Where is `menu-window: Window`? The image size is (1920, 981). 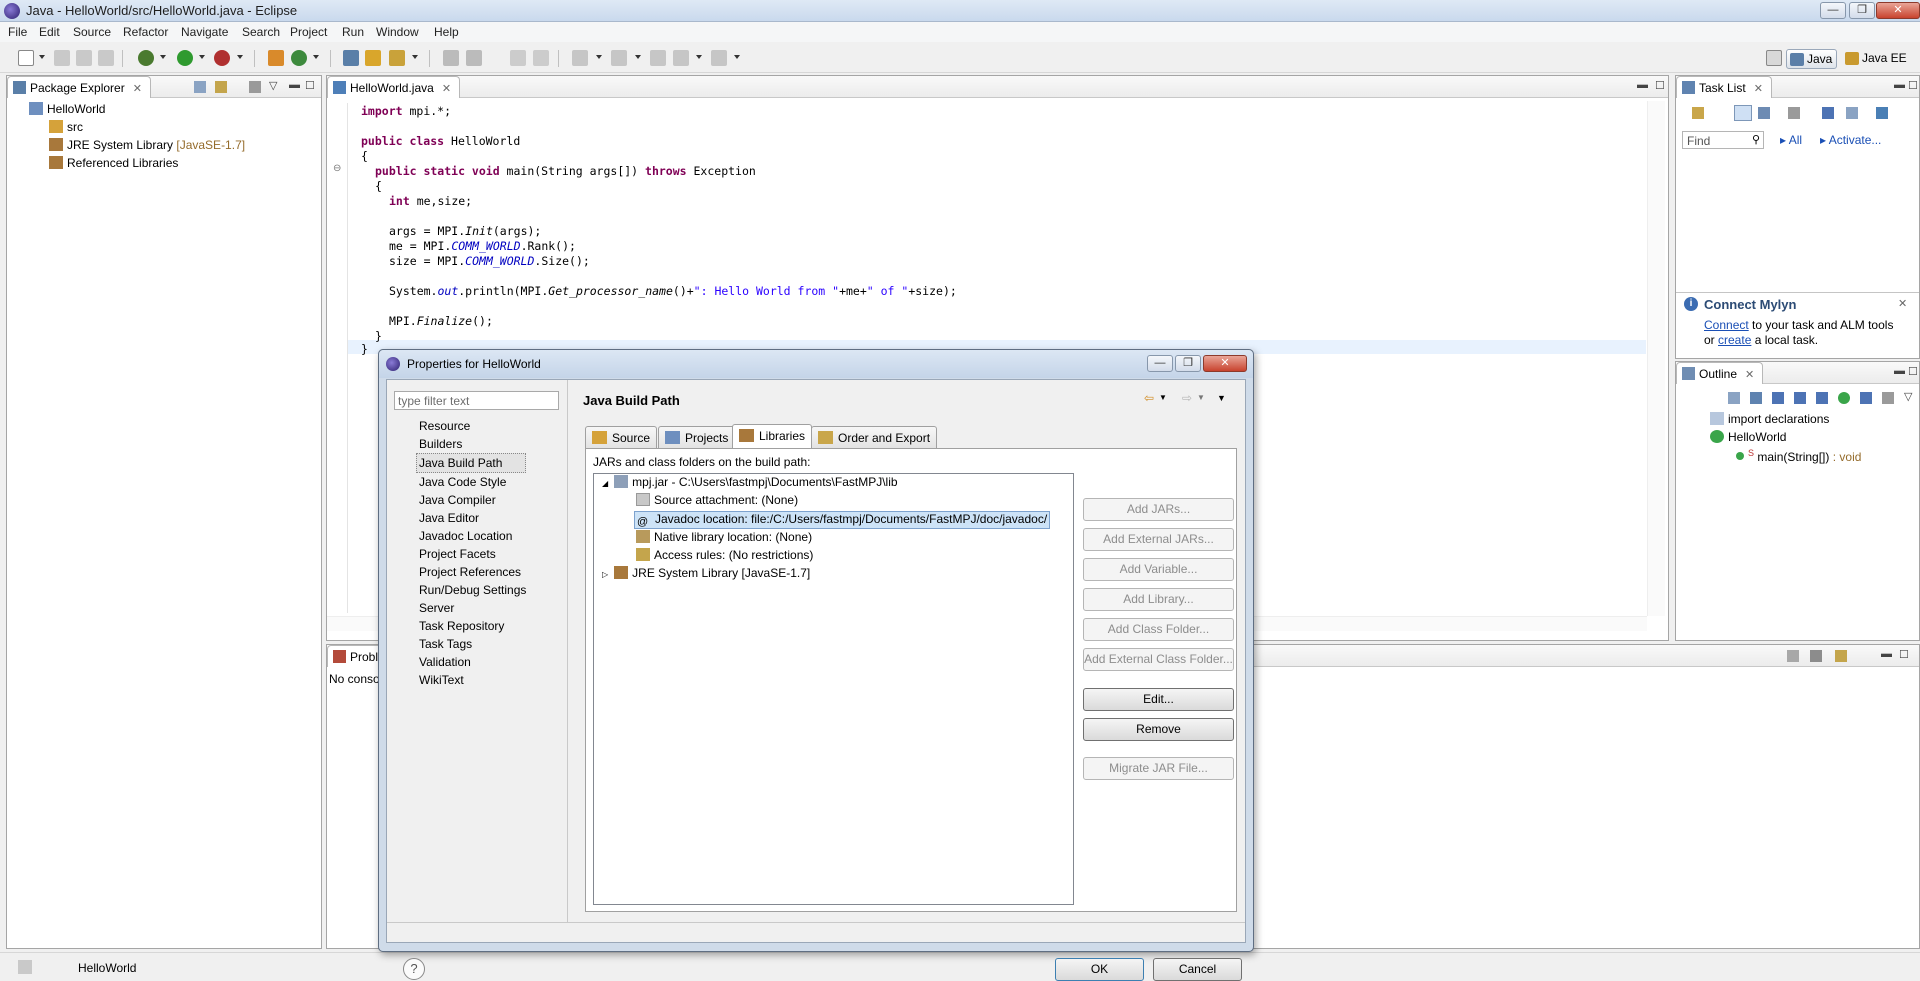 menu-window: Window is located at coordinates (397, 32).